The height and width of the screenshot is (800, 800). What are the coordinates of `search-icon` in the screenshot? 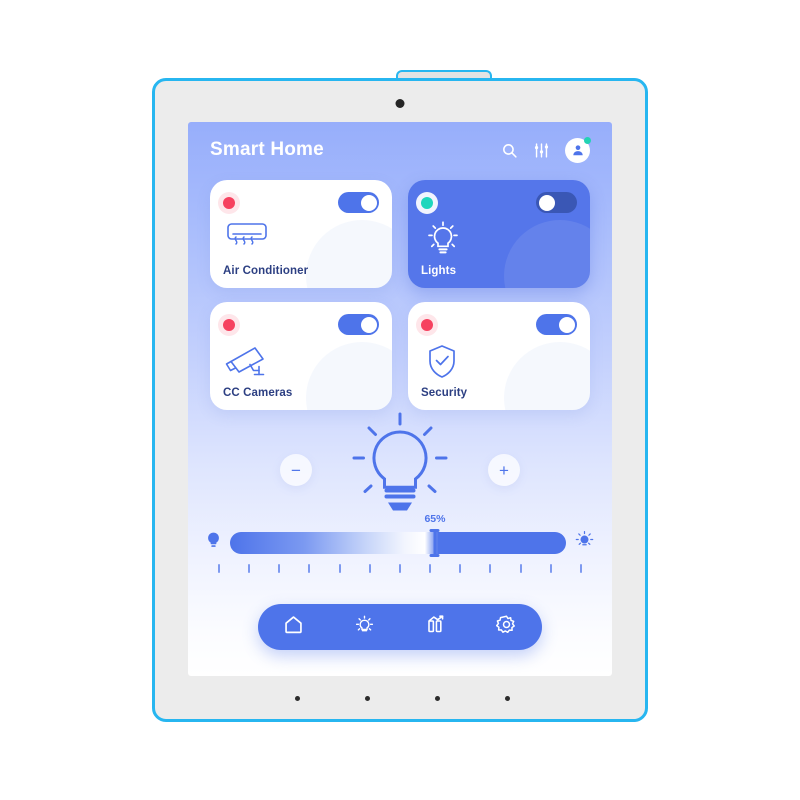 It's located at (509, 150).